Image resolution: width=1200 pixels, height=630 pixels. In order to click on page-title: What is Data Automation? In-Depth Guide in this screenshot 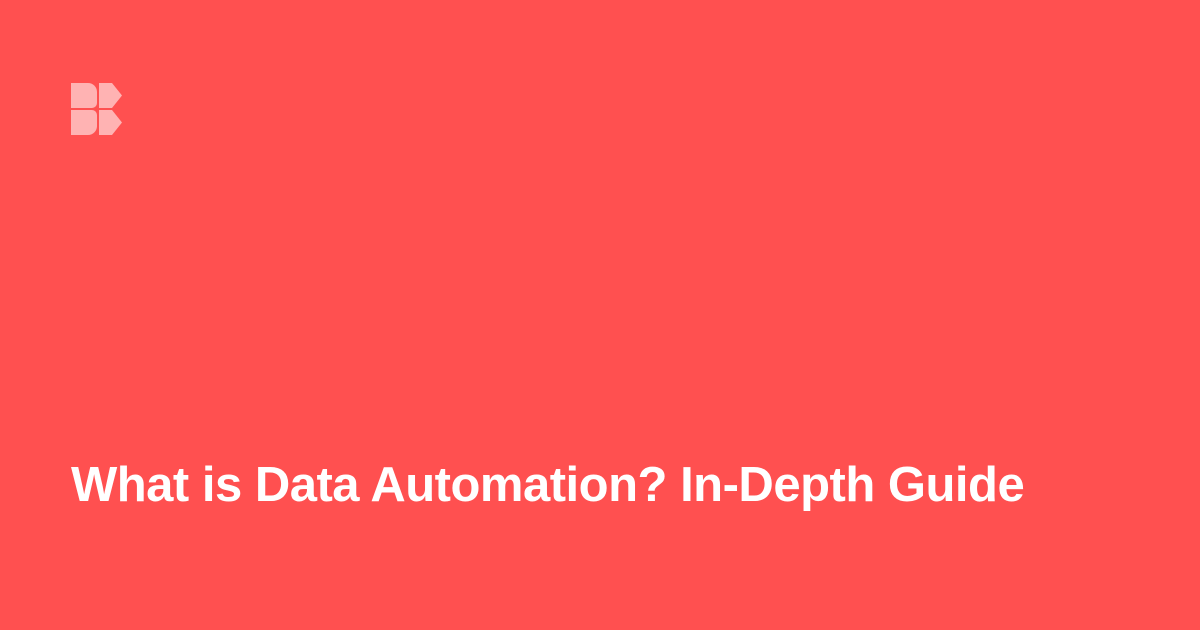, I will do `click(548, 485)`.